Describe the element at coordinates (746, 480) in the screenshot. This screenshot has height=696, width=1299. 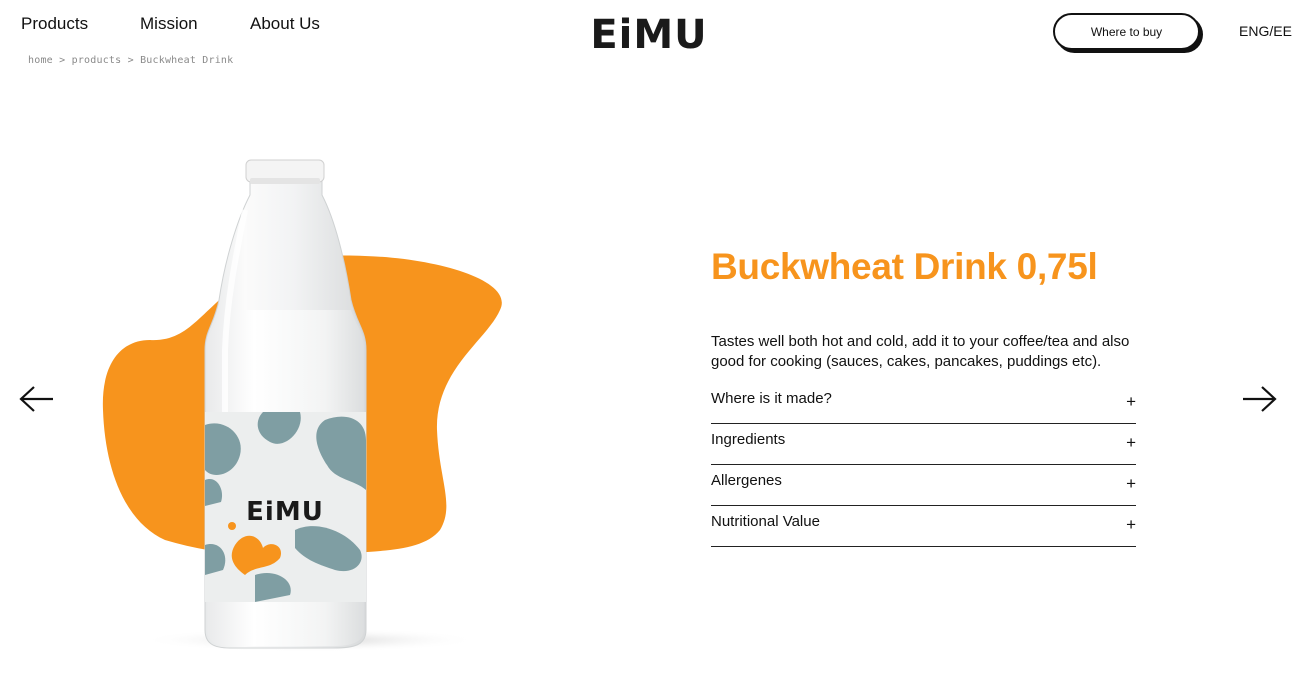
I see `accordion-label: Allergenes` at that location.